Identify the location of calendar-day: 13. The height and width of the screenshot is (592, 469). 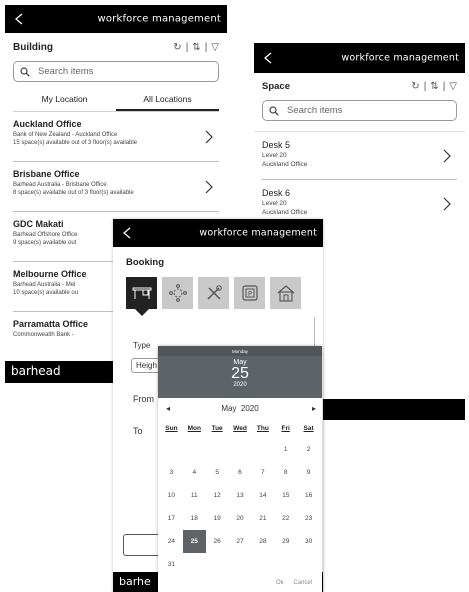
(240, 495).